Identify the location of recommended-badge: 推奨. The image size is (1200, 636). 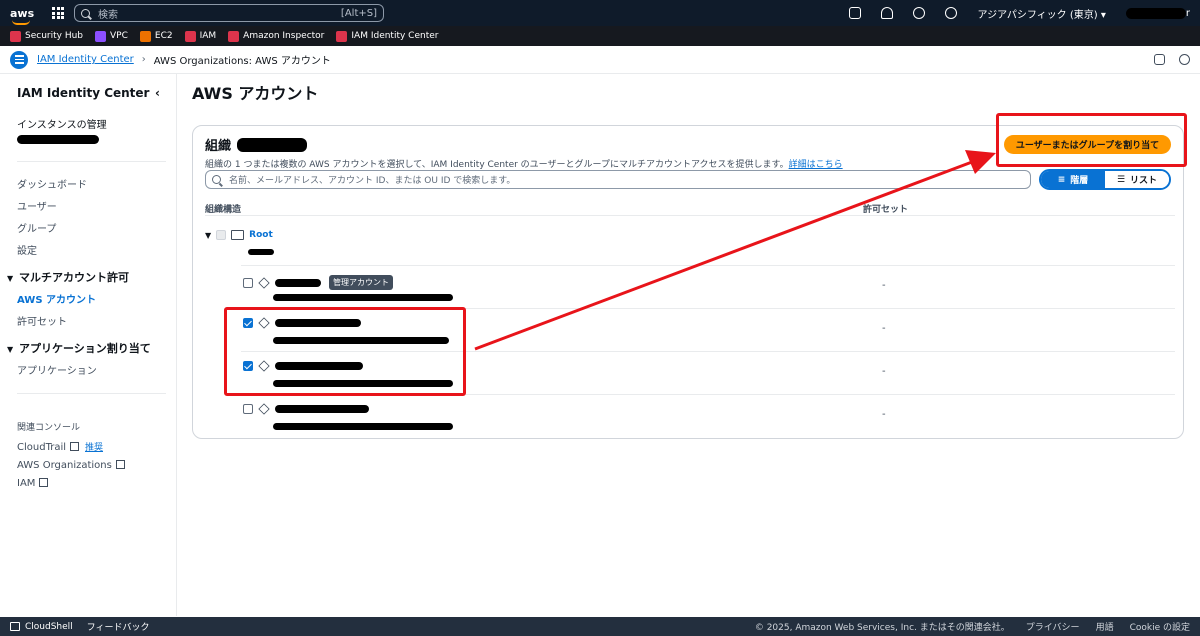
(94, 448).